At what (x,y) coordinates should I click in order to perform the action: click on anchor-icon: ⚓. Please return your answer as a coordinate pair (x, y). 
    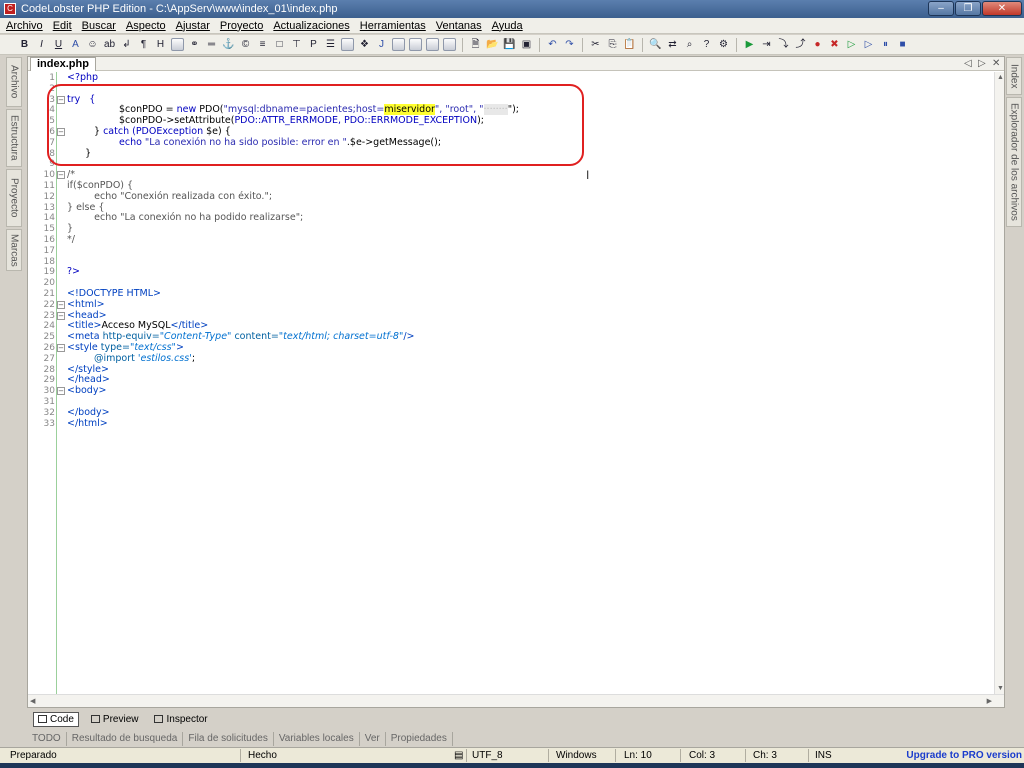
    Looking at the image, I should click on (228, 44).